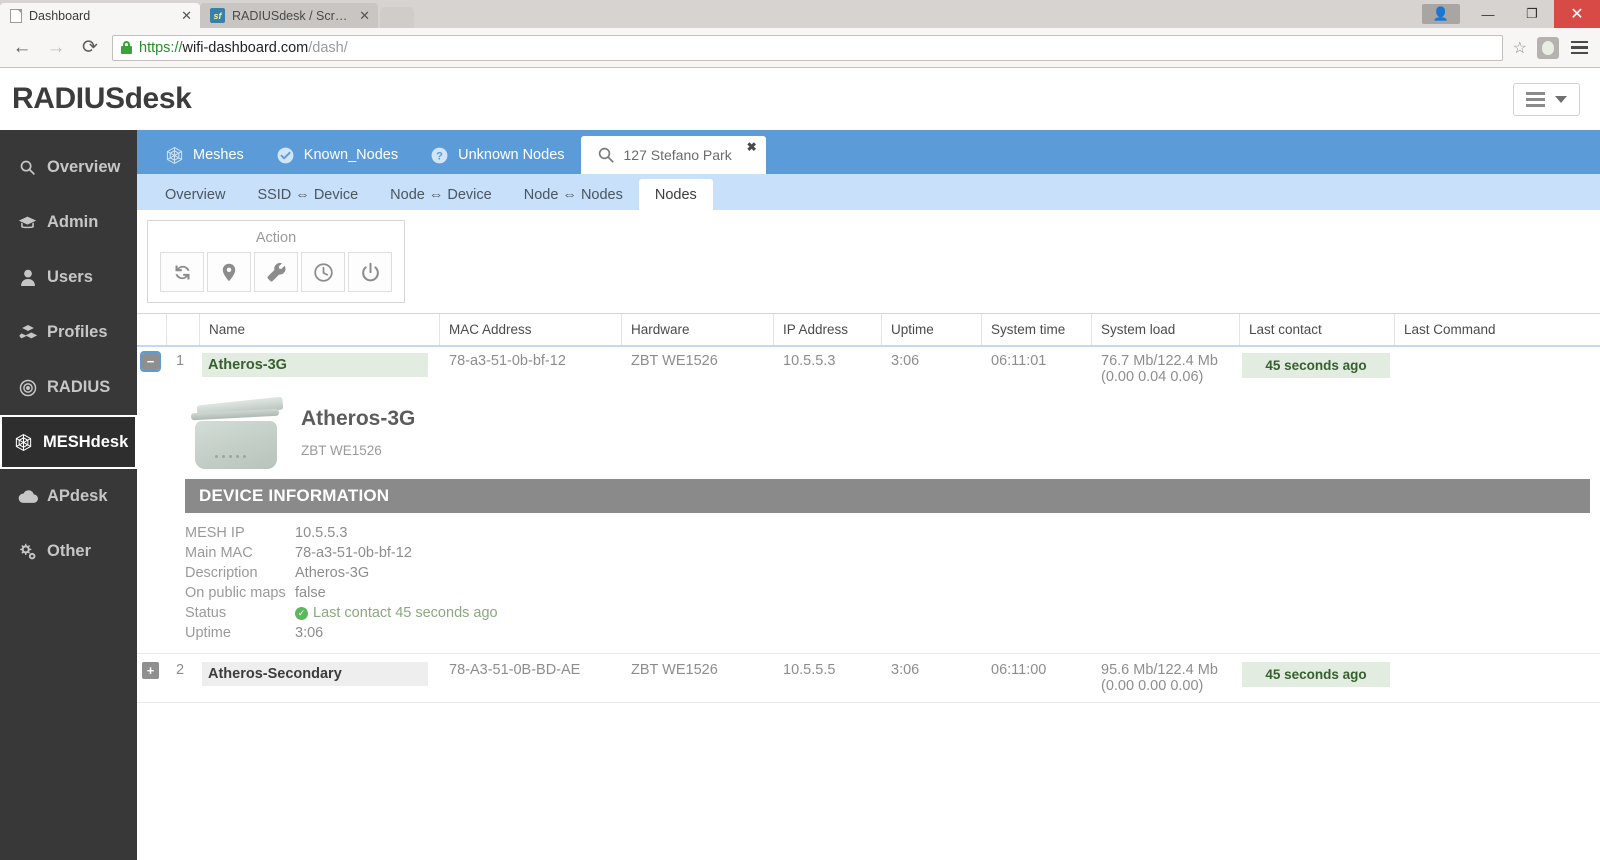 Image resolution: width=1600 pixels, height=860 pixels. What do you see at coordinates (1579, 48) in the screenshot?
I see `chrome-menu-icon` at bounding box center [1579, 48].